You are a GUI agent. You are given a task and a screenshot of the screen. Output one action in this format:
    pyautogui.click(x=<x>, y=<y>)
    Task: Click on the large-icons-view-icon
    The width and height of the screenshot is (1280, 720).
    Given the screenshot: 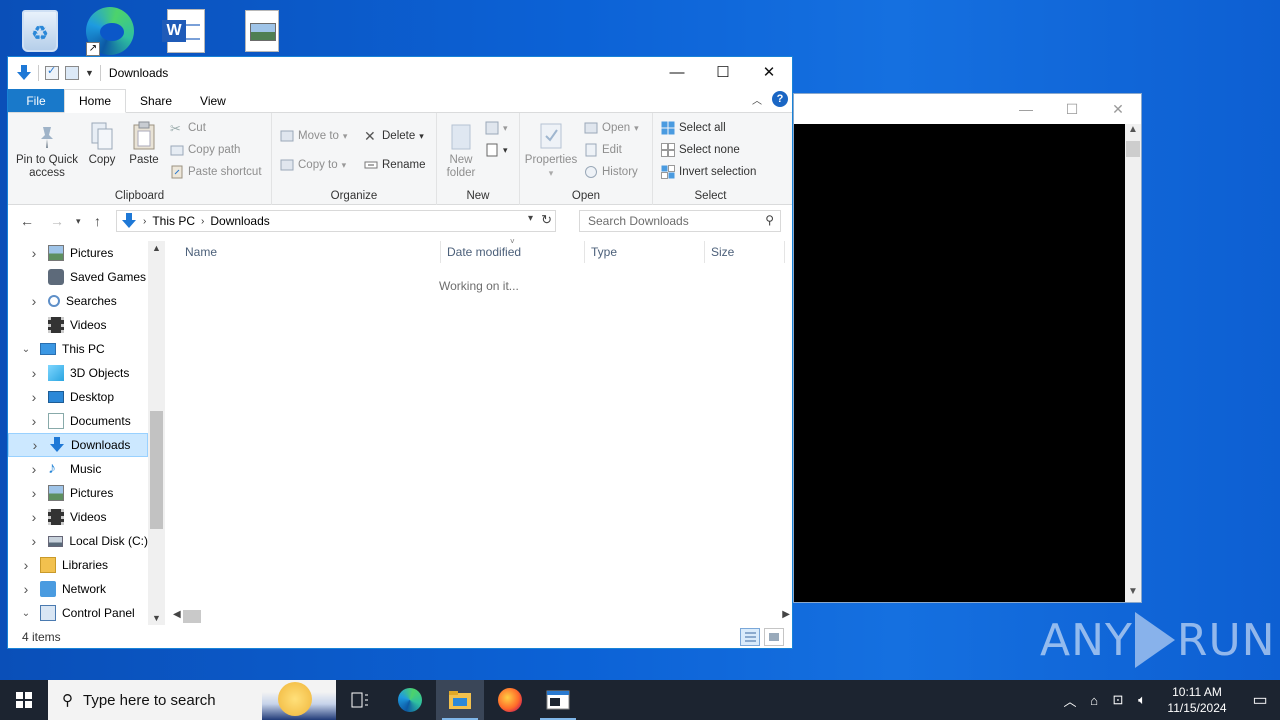 What is the action you would take?
    pyautogui.click(x=774, y=637)
    